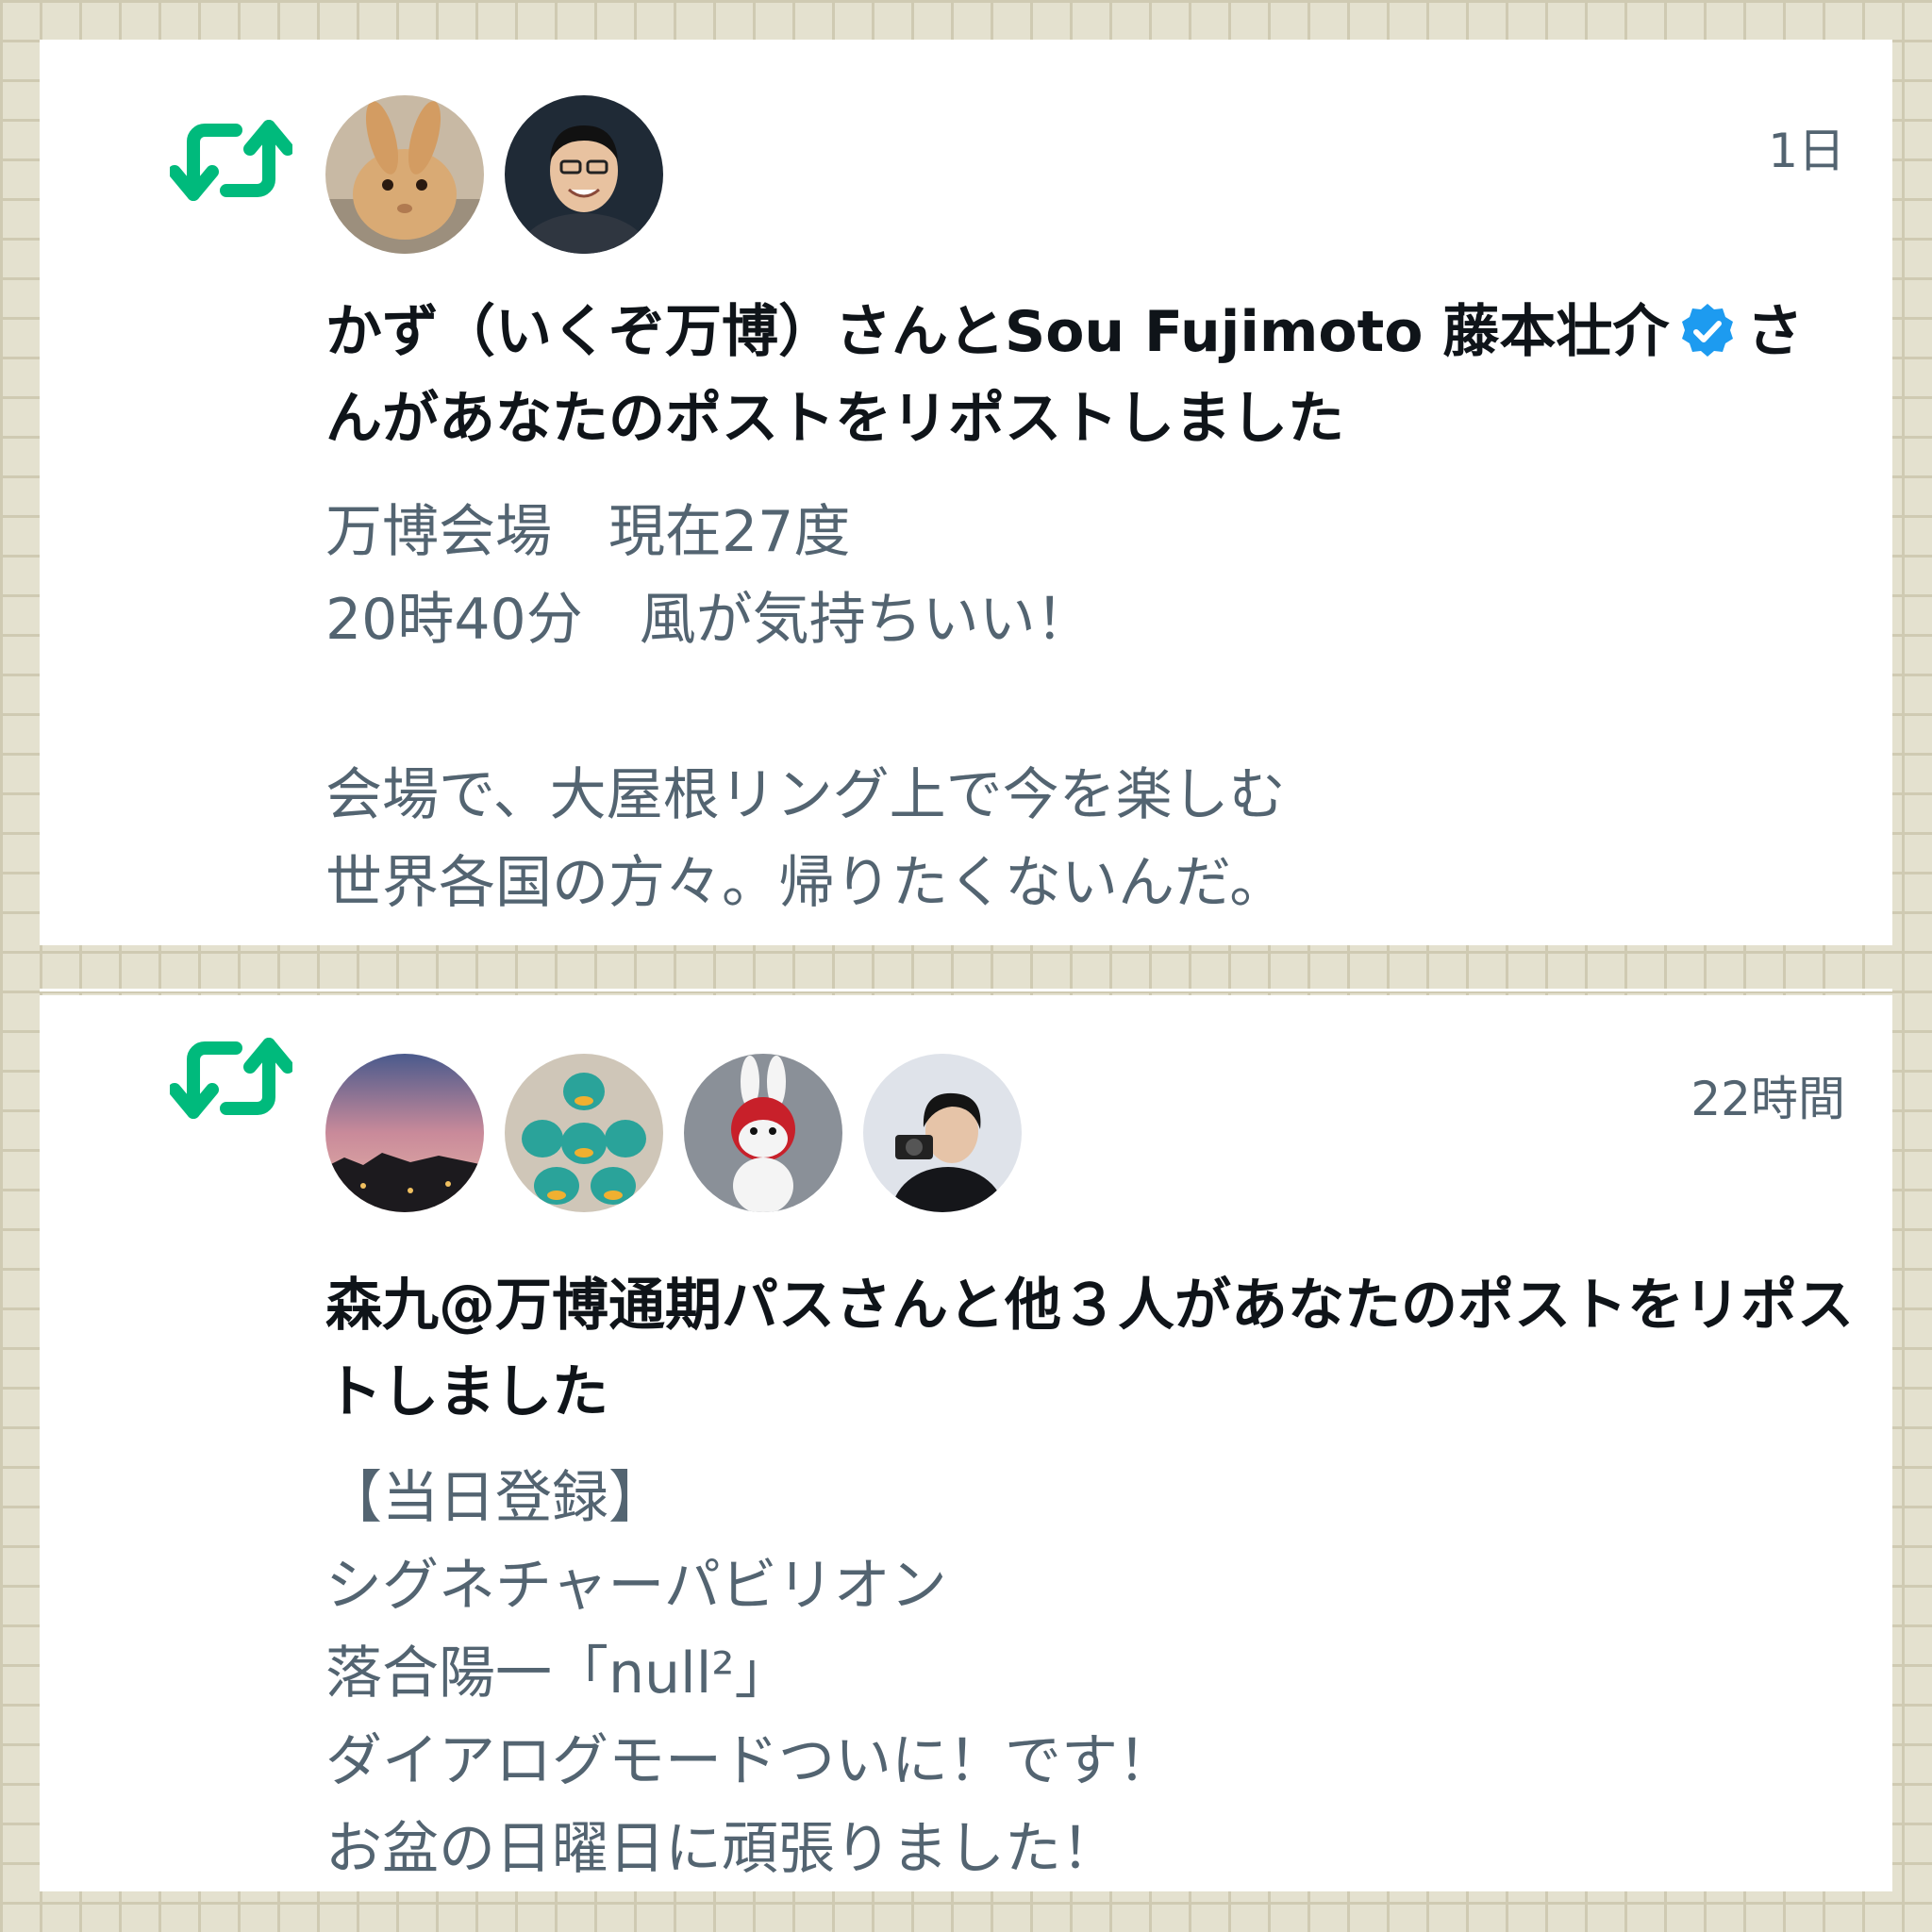 This screenshot has width=1932, height=1932. I want to click on notification-headline: 森九@万博通期パスさんと他３人があなたのポストをリポストしました, so click(1089, 1349).